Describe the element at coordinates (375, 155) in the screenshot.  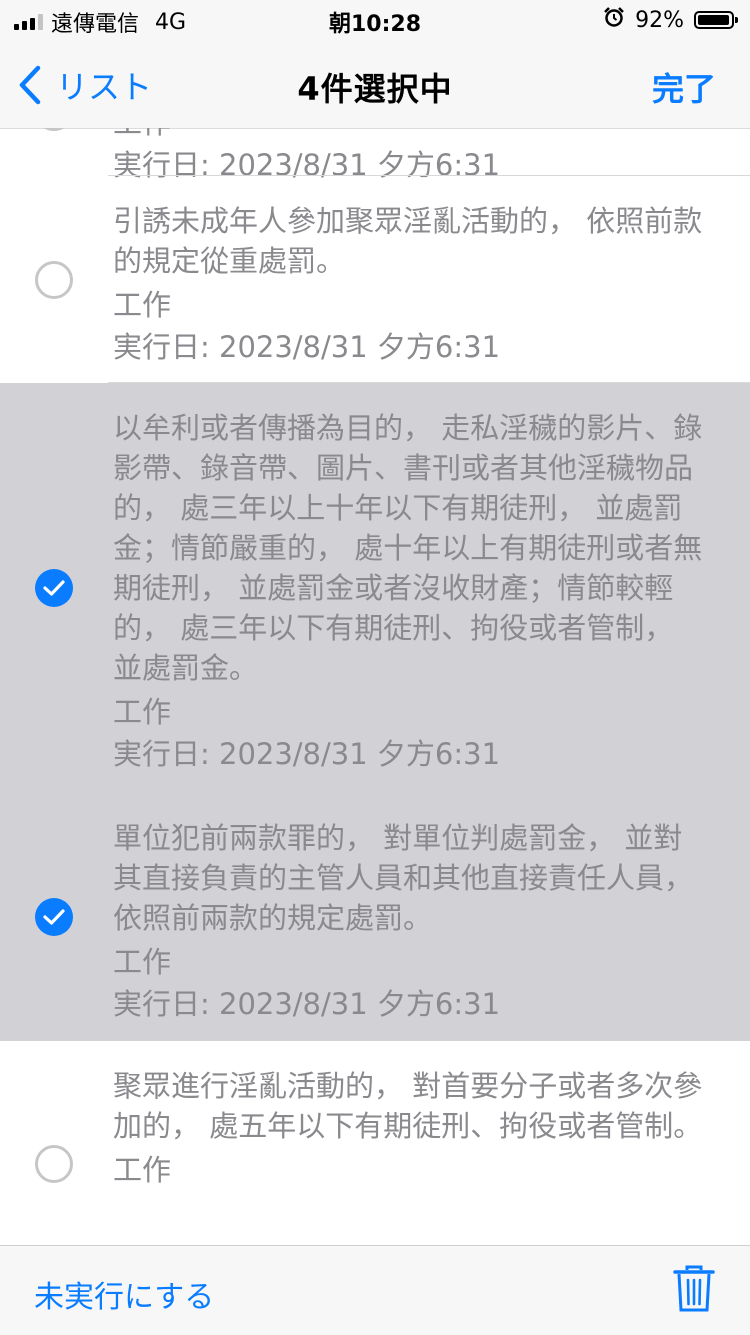
I see `list-item: 工作 実行日: 2023/8/31 夕方6:31` at that location.